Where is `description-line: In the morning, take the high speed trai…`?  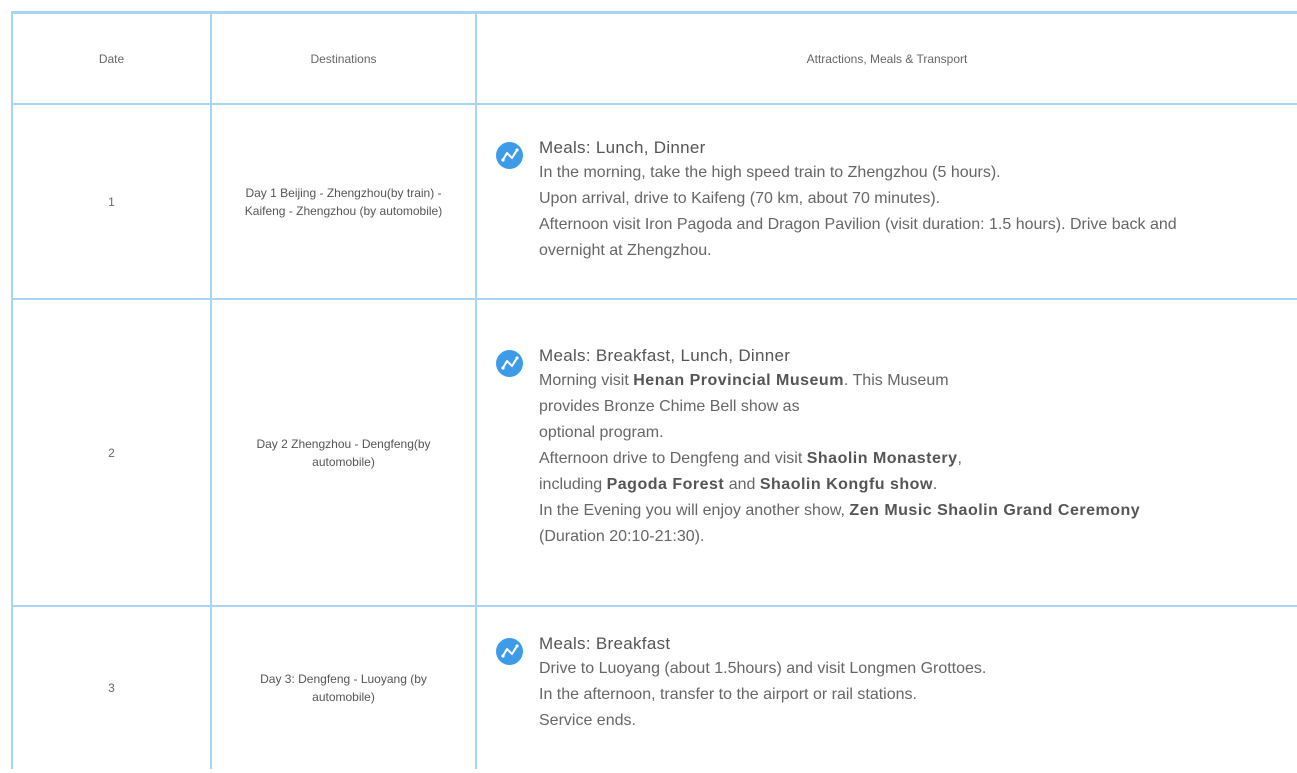
description-line: In the morning, take the high speed trai… is located at coordinates (770, 172).